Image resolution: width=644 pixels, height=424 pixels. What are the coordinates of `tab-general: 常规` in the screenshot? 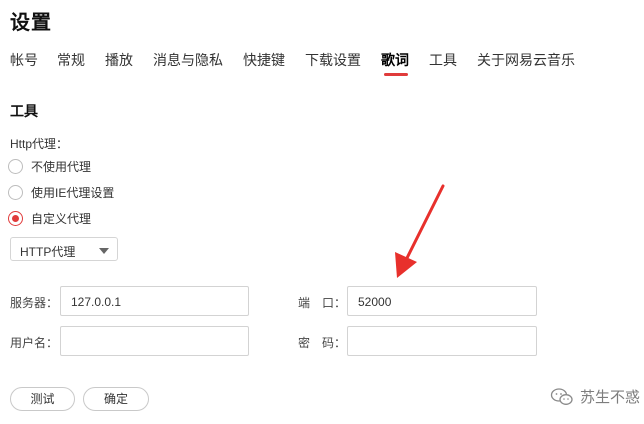 It's located at (71, 60).